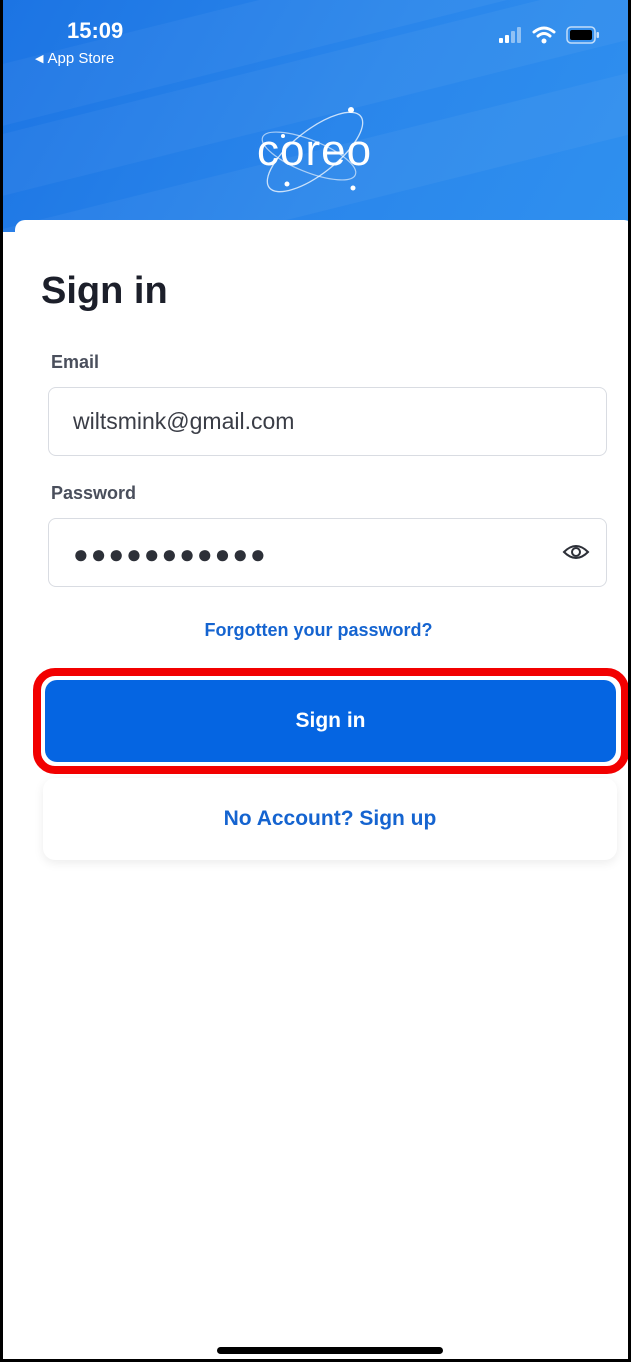 The width and height of the screenshot is (631, 1362). I want to click on battery-icon, so click(582, 35).